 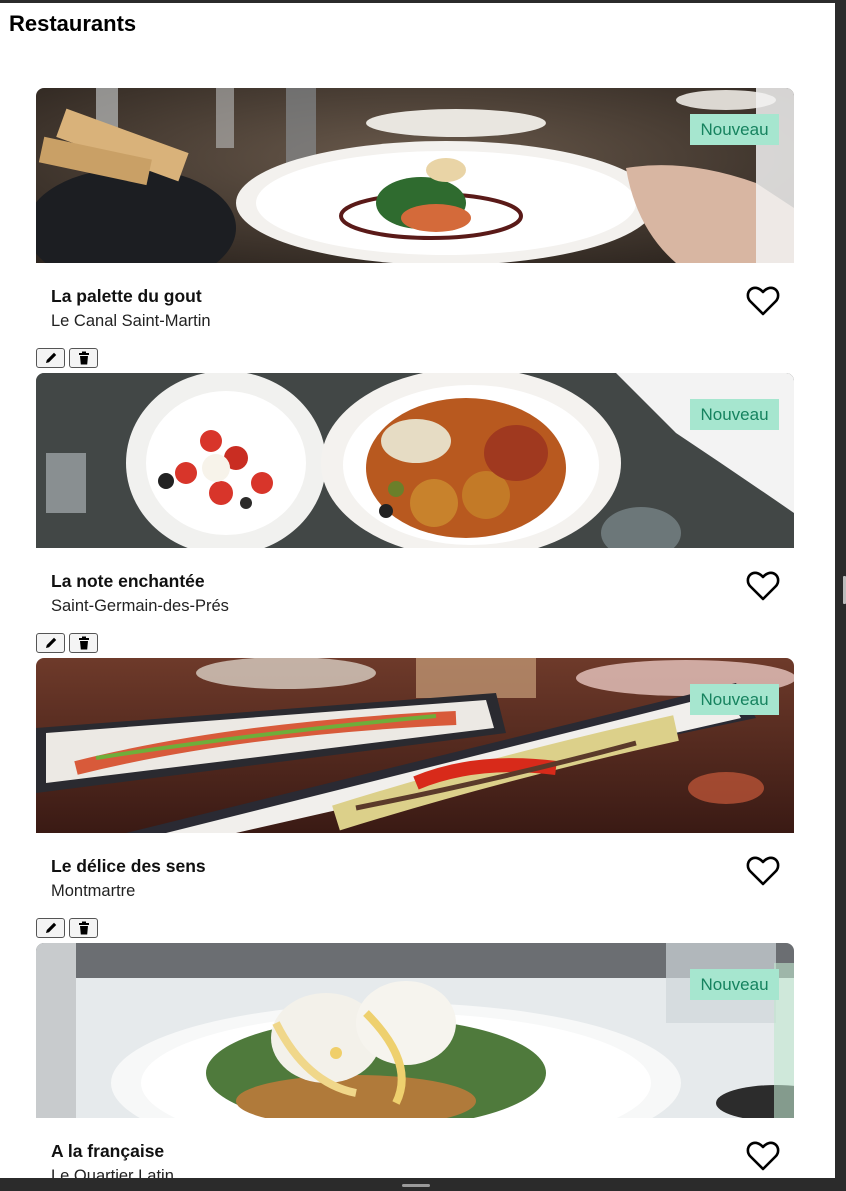 I want to click on restaurant-info: La note enchantée Saint-Germain-des-Prés, so click(x=415, y=603).